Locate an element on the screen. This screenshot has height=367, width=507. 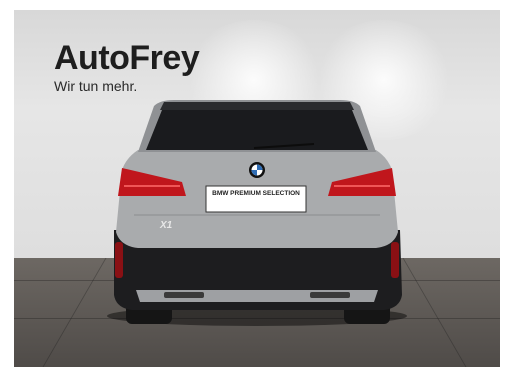
dealer-logo: AutoFrey Wir tun mehr. is located at coordinates (127, 66).